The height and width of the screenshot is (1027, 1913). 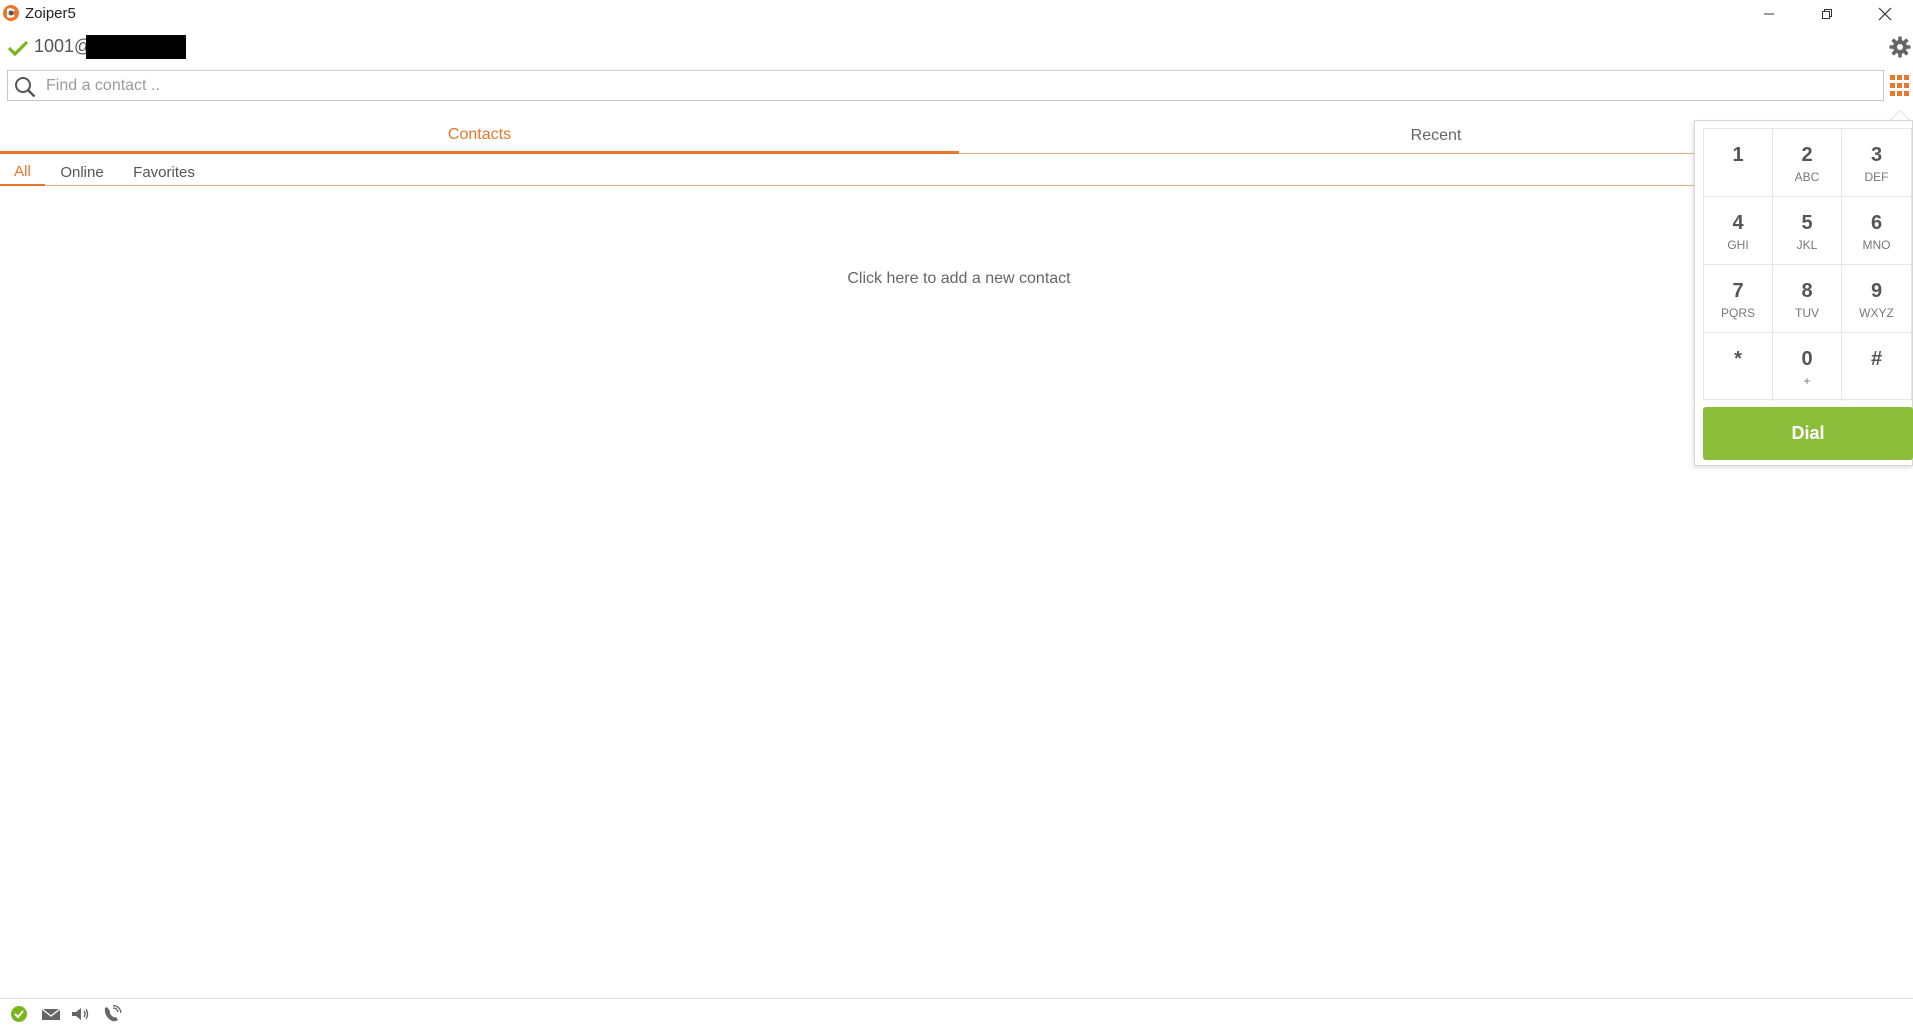 What do you see at coordinates (956, 279) in the screenshot?
I see `add-contact-link: Click here to add a new contact` at bounding box center [956, 279].